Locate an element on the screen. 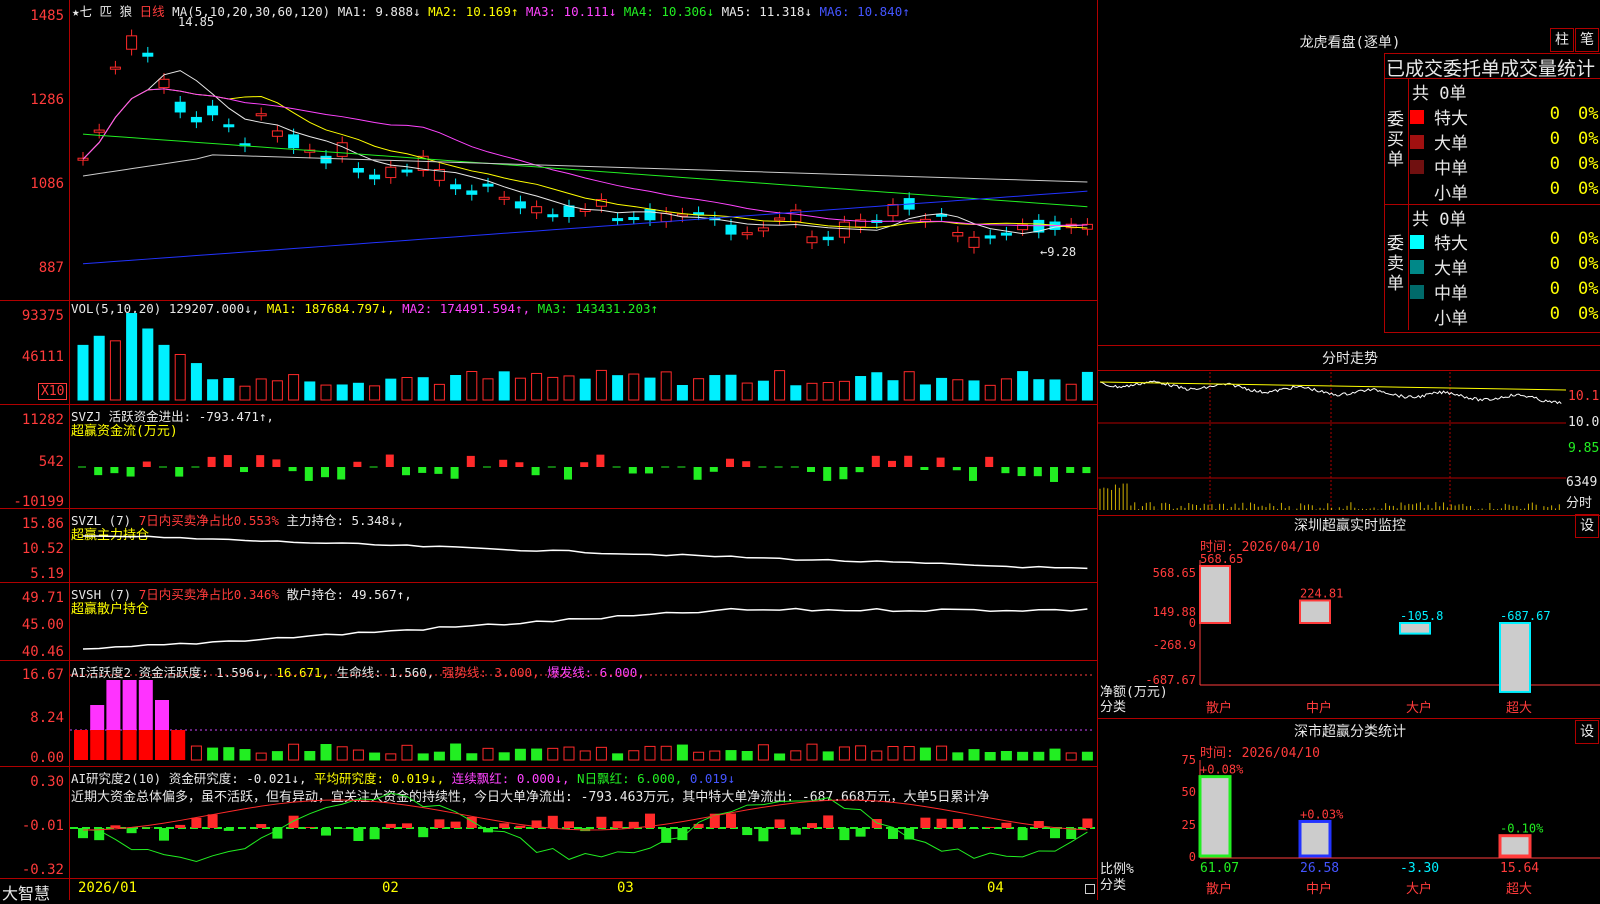 The height and width of the screenshot is (904, 1600). sz-monitor-settings-button: 设 is located at coordinates (1587, 526).